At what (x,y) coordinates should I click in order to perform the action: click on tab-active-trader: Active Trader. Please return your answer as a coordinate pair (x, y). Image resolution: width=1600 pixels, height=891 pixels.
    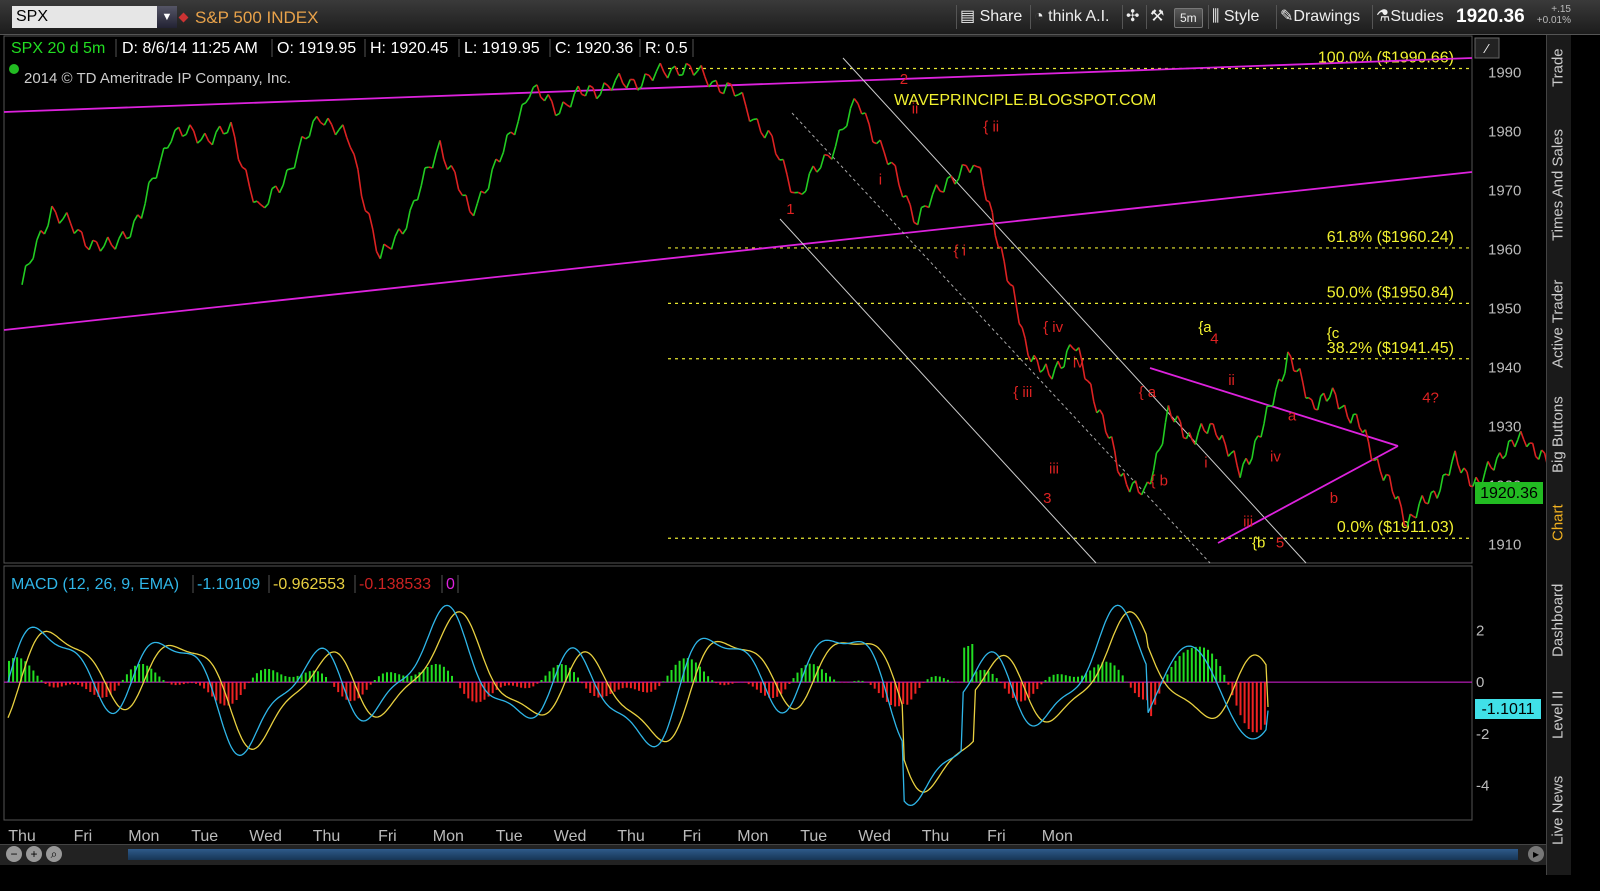
    Looking at the image, I should click on (1558, 324).